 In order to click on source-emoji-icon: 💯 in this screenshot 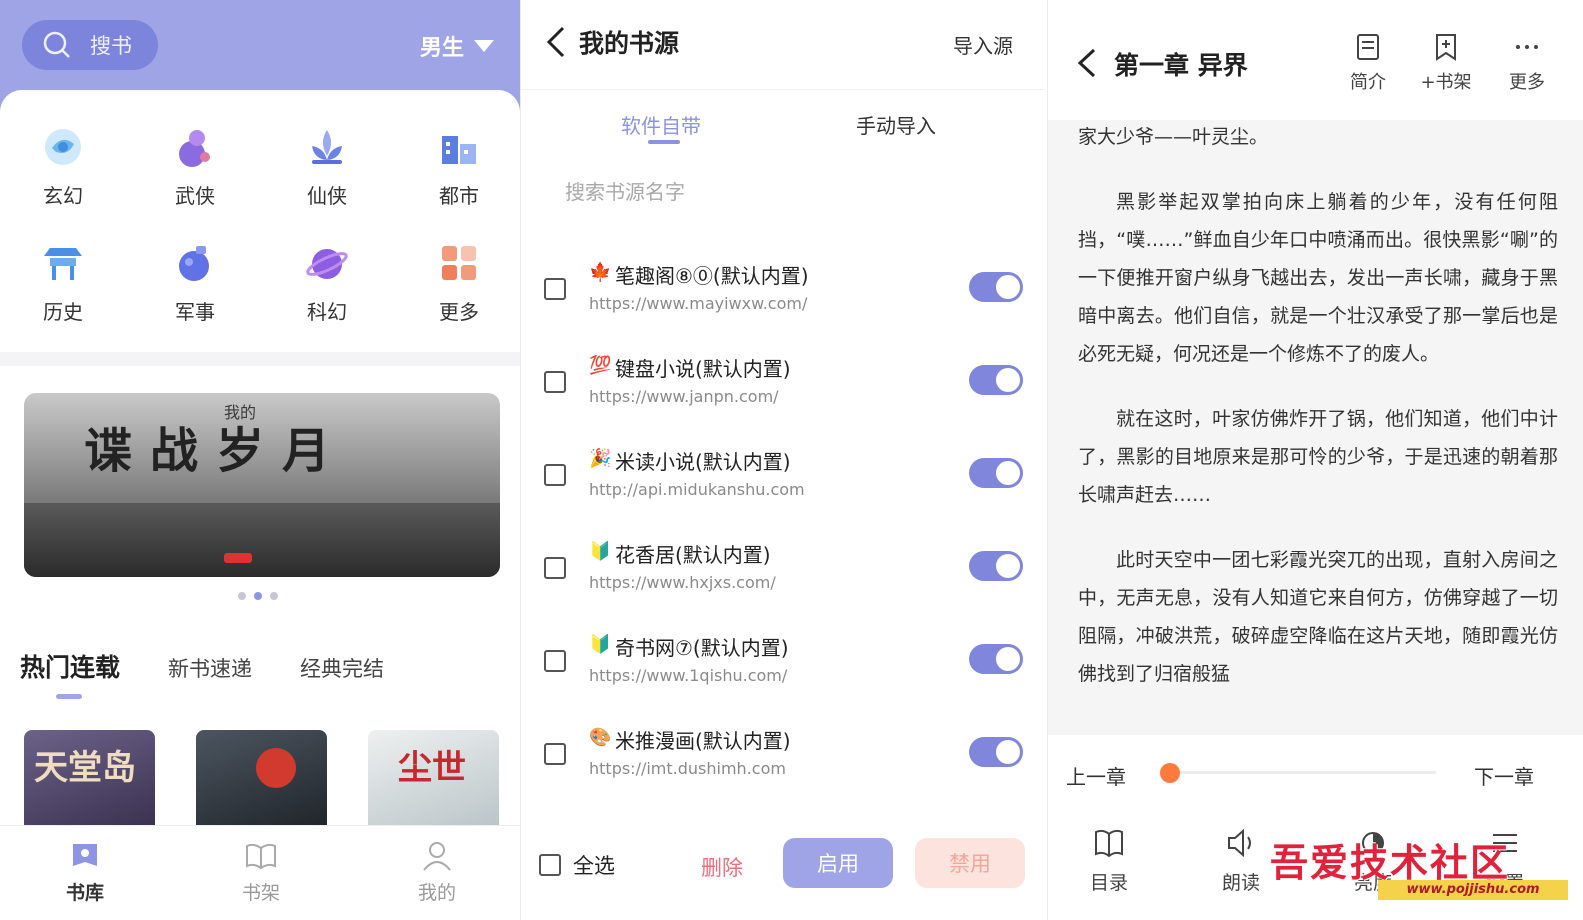, I will do `click(600, 365)`.